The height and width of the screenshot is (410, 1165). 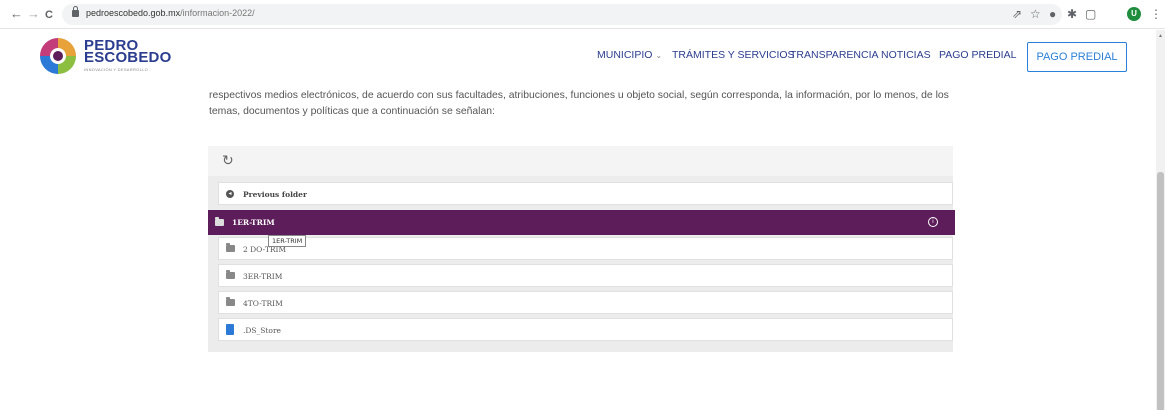 What do you see at coordinates (133, 13) in the screenshot?
I see `url-domain: pedroescobedo.gob.mx` at bounding box center [133, 13].